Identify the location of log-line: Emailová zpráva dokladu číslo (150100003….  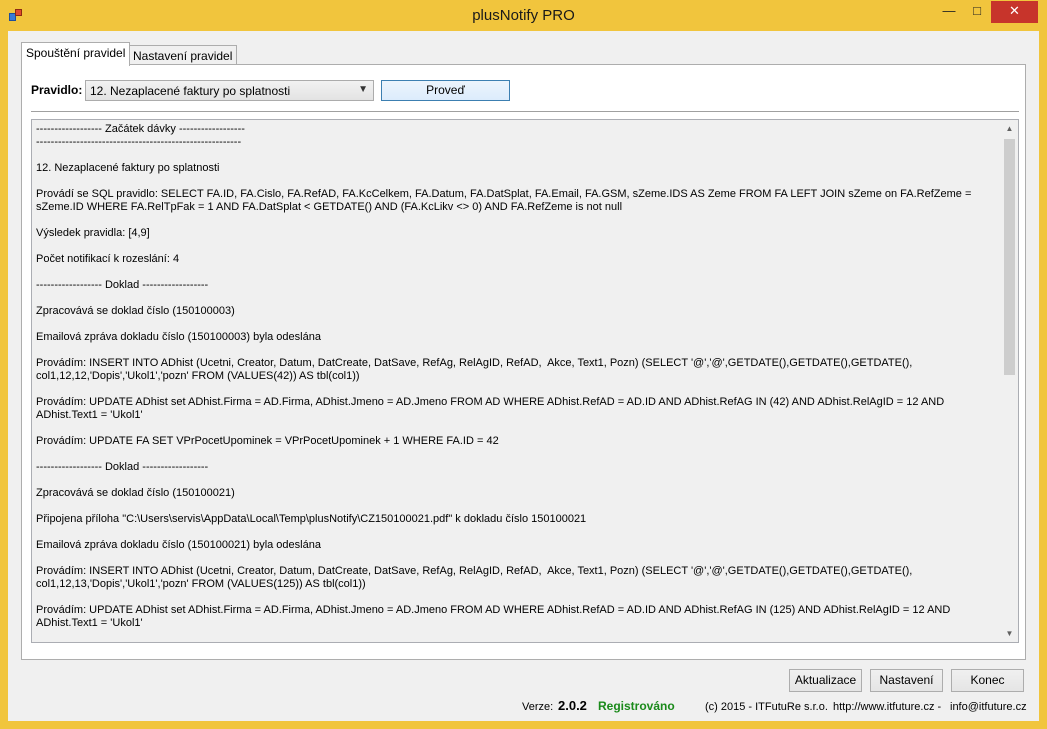
(178, 337).